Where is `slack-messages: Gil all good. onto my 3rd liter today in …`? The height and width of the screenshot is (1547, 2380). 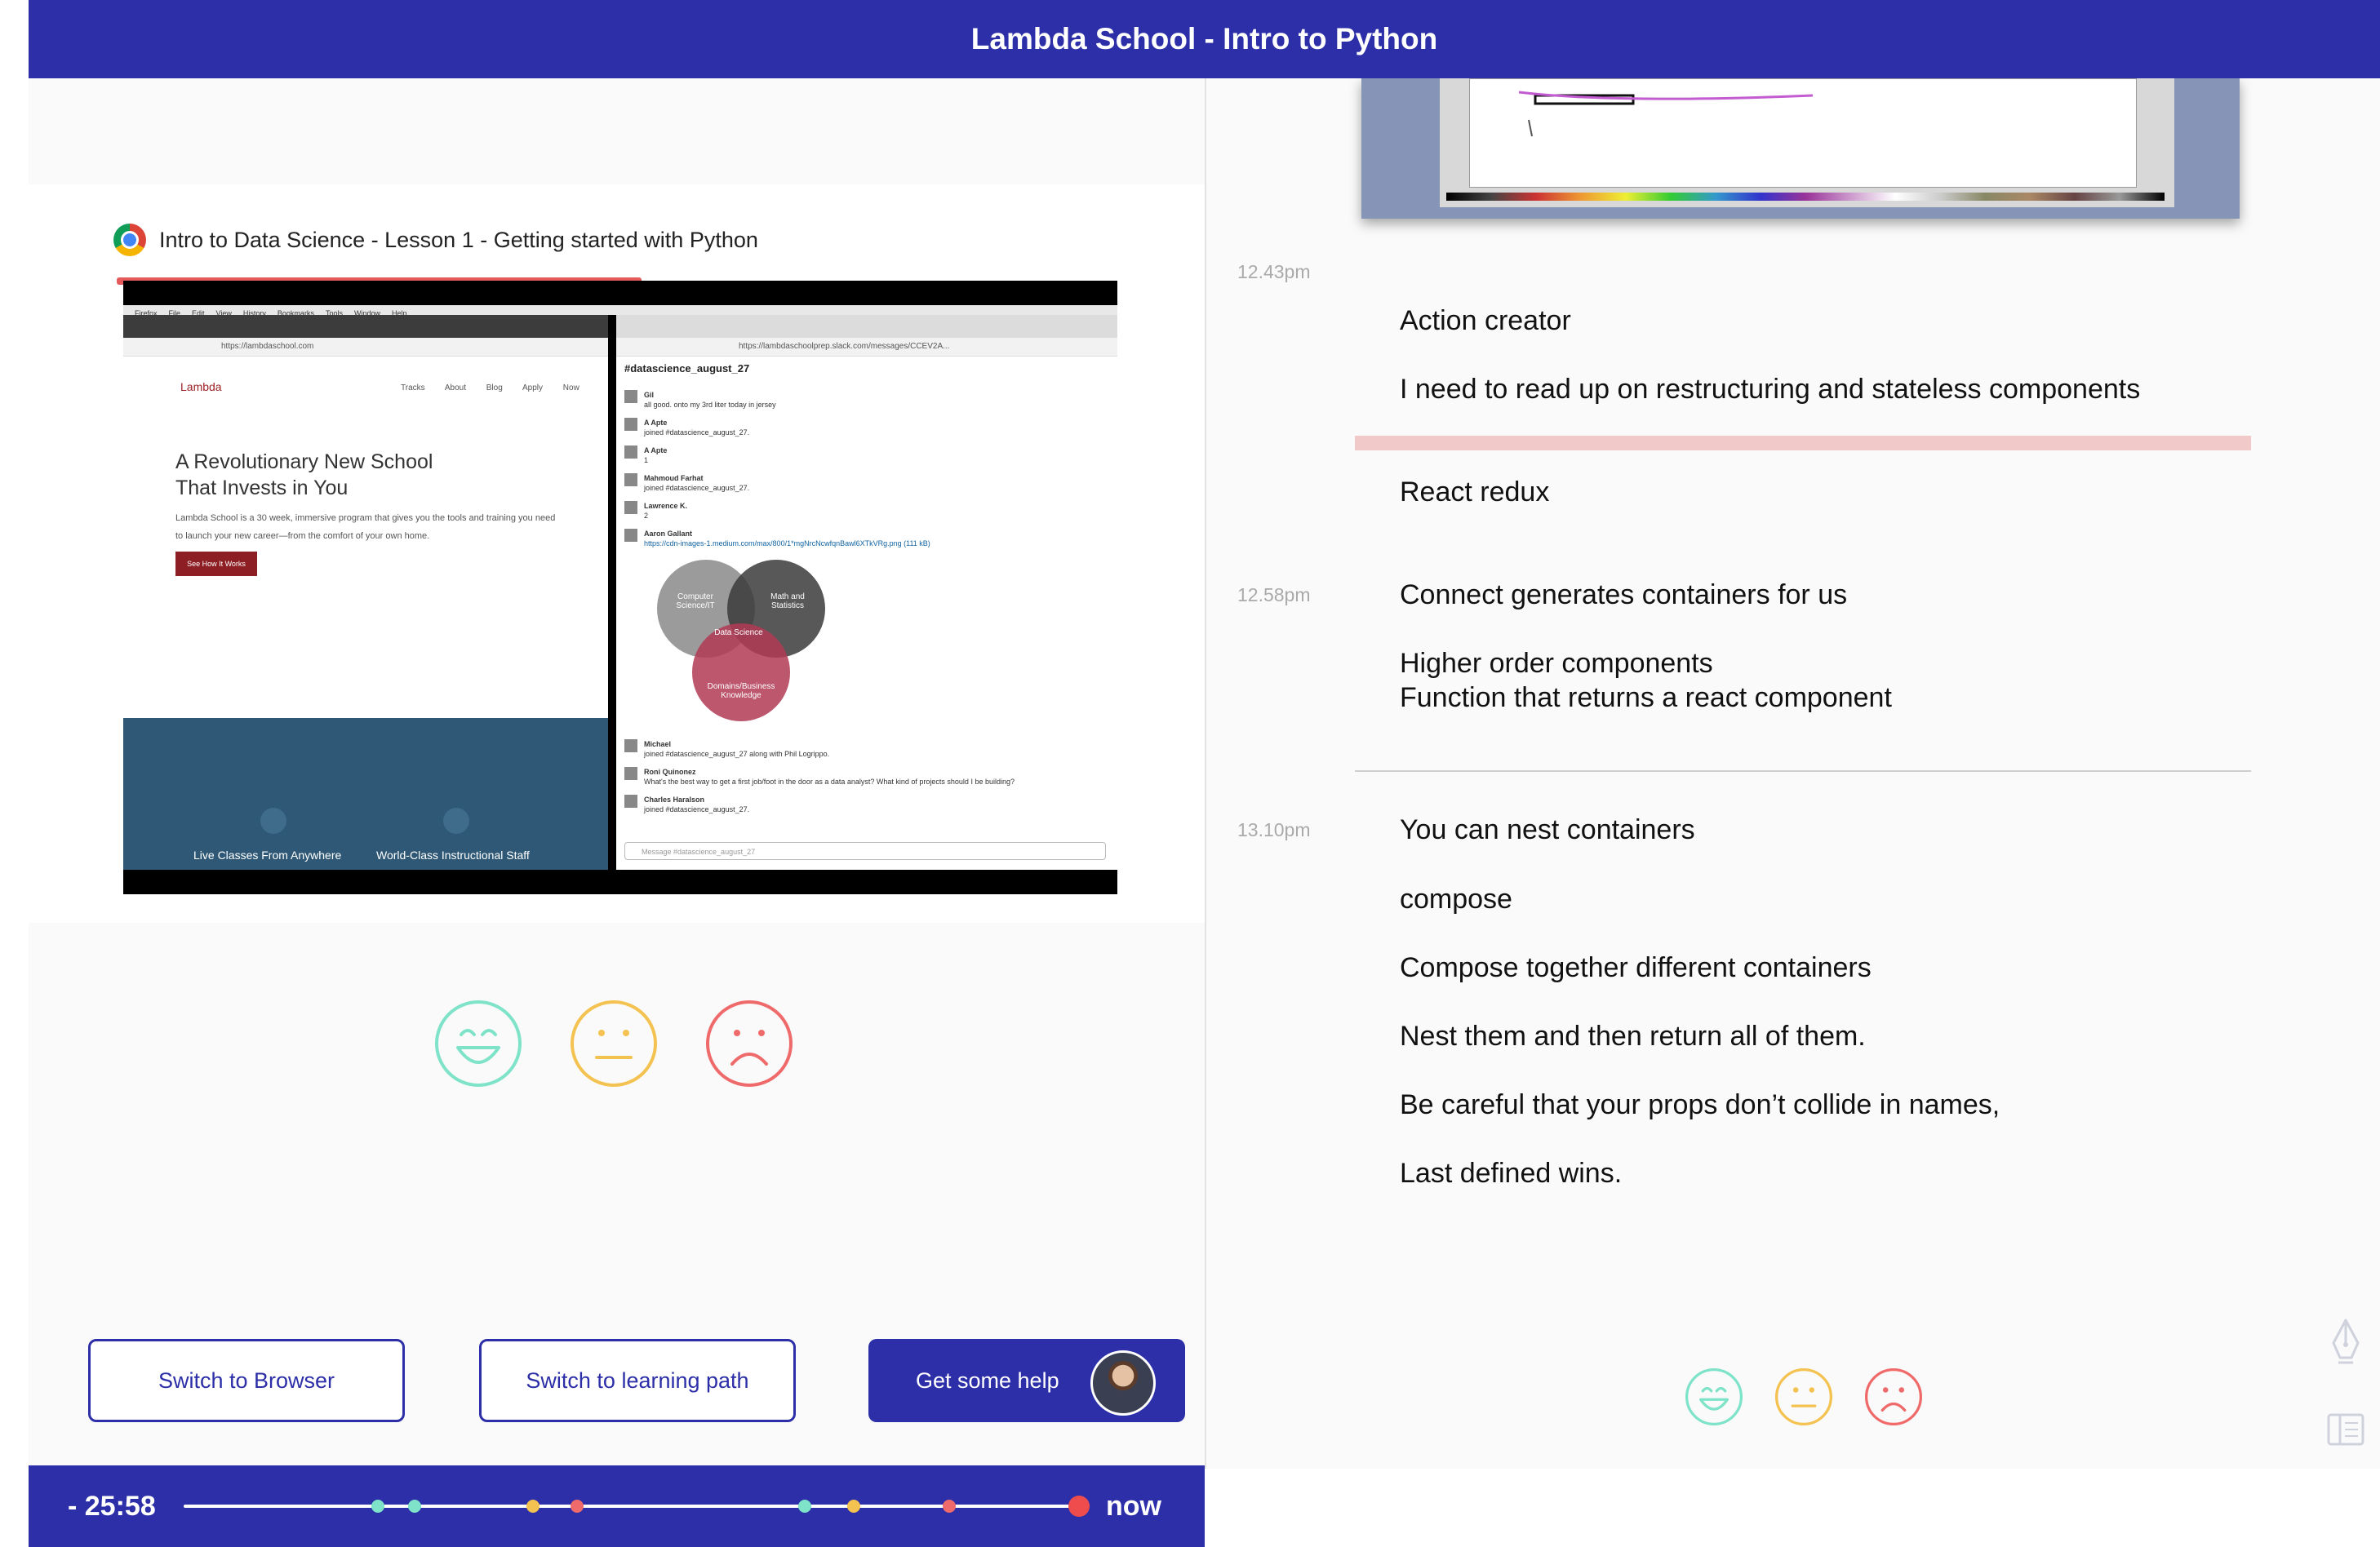
slack-messages: Gil all good. onto my 3rd liter today in … is located at coordinates (865, 473).